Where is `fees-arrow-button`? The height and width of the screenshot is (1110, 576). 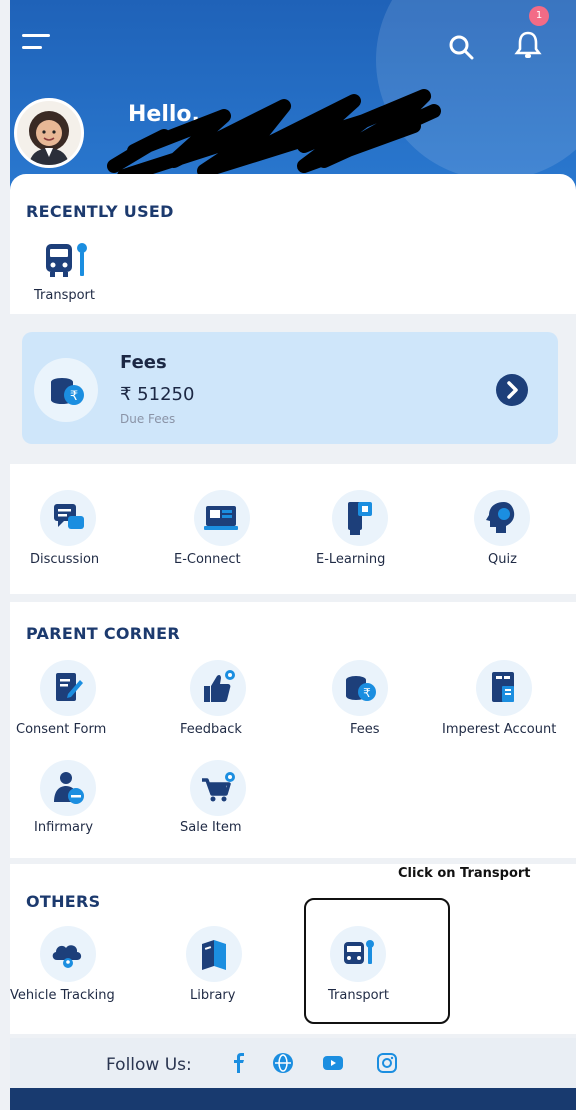 fees-arrow-button is located at coordinates (512, 390).